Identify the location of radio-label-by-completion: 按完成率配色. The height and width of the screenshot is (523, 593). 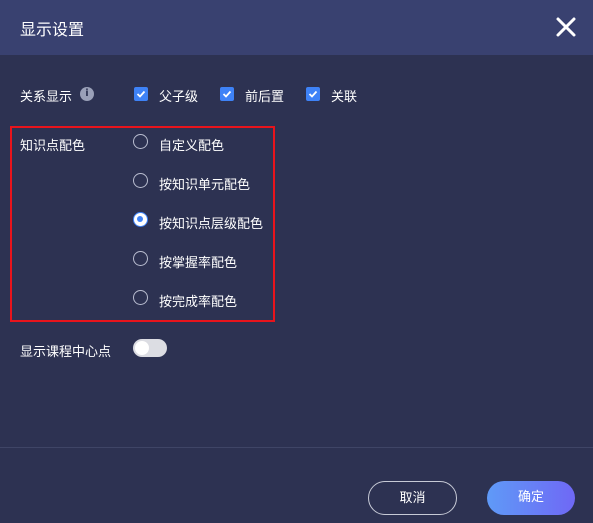
(198, 302).